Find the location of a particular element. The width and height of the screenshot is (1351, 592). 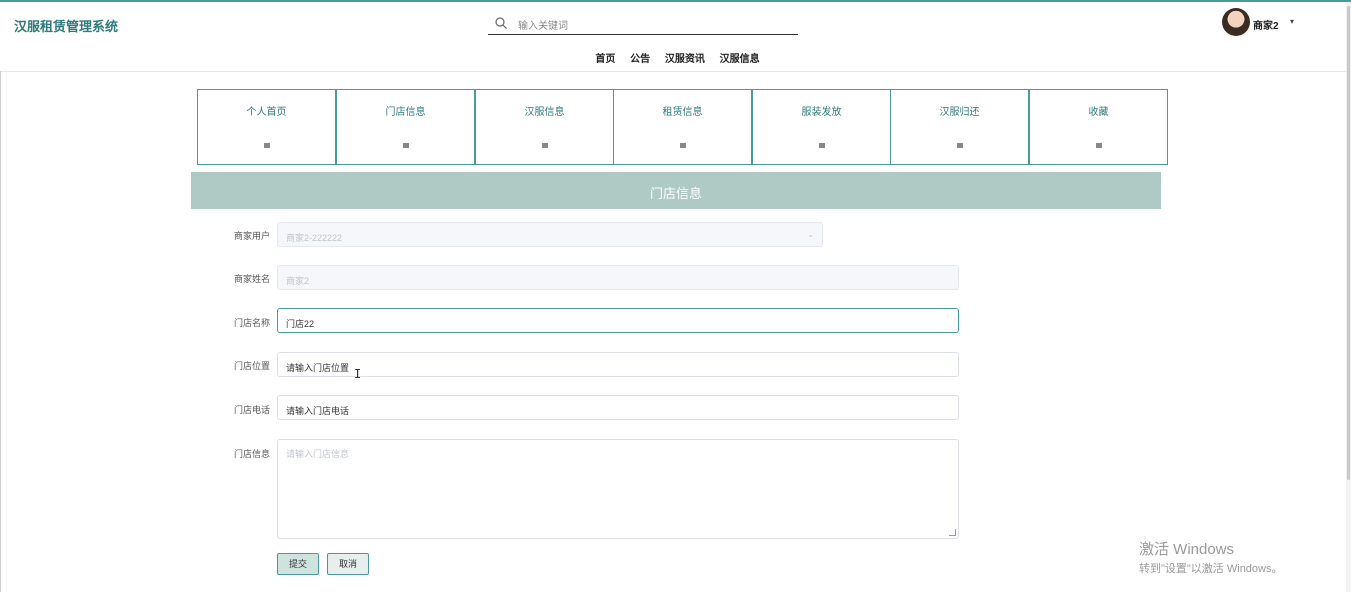

user-name: 商家2 is located at coordinates (1266, 24).